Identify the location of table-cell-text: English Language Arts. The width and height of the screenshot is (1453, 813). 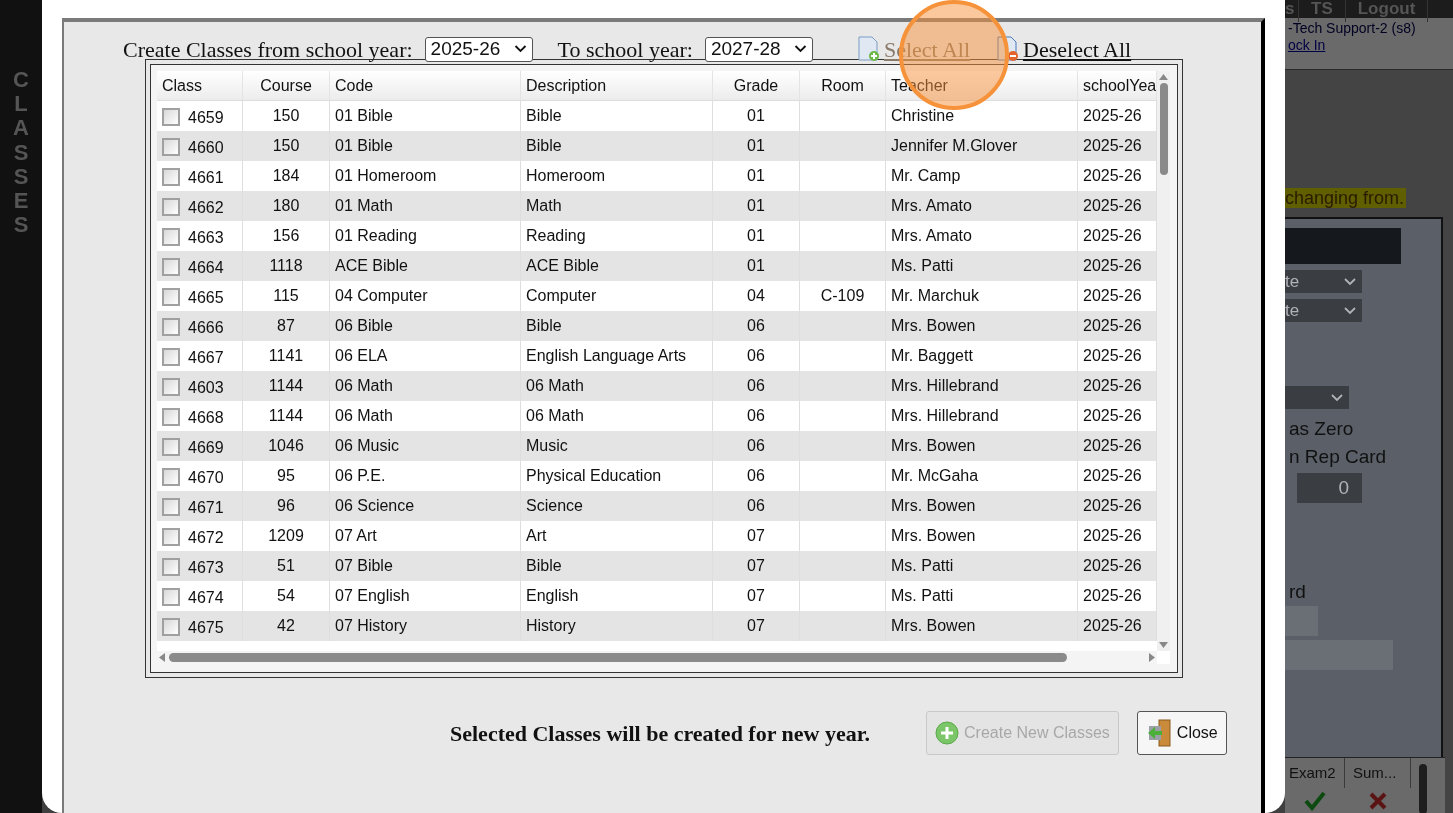
(606, 356).